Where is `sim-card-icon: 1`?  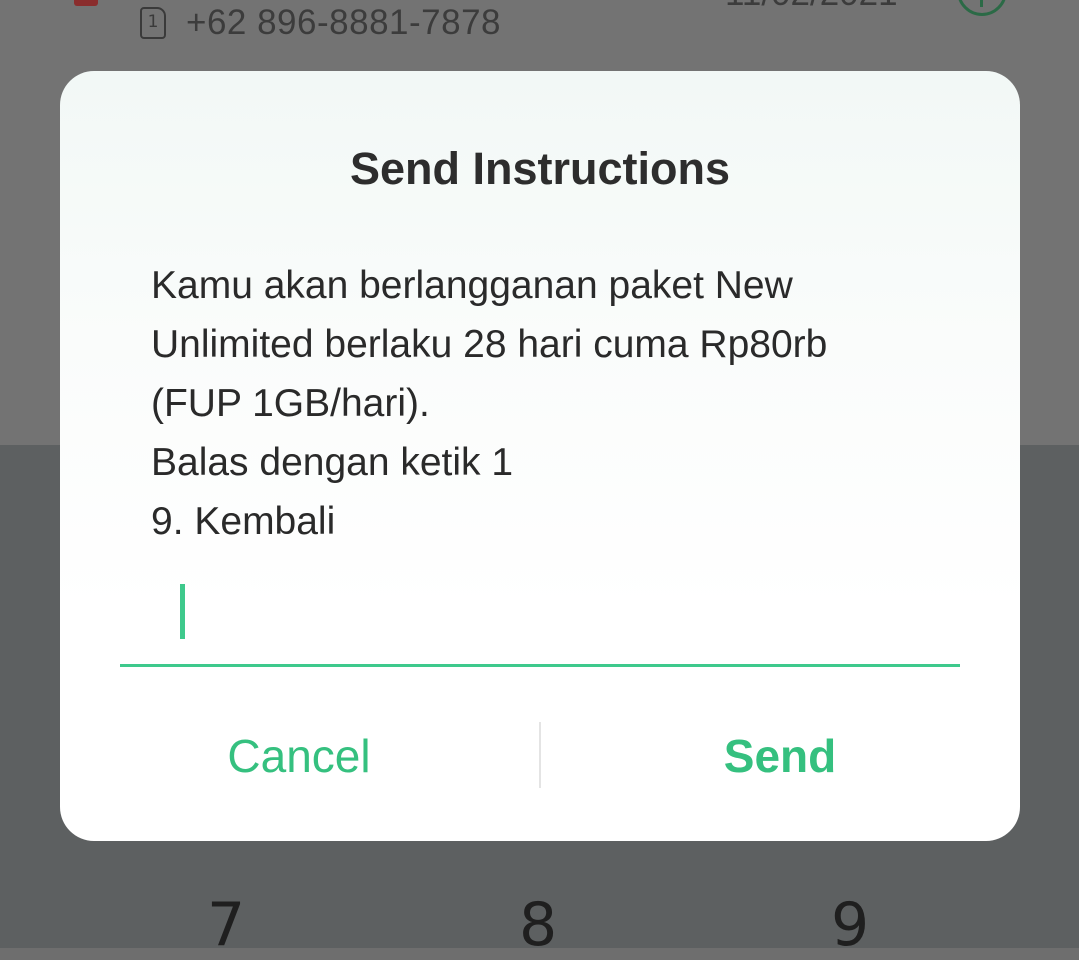
sim-card-icon: 1 is located at coordinates (153, 23).